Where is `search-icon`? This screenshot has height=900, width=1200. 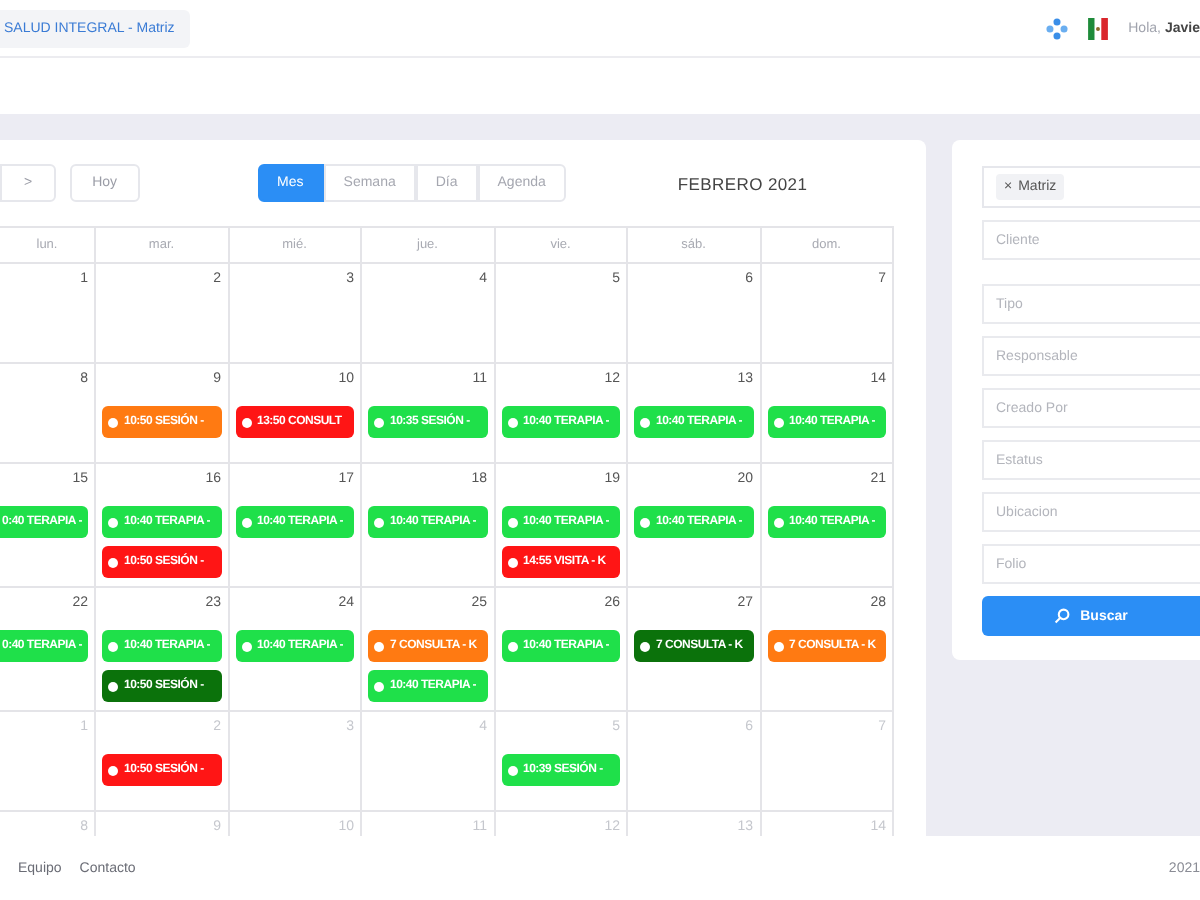
search-icon is located at coordinates (1062, 616).